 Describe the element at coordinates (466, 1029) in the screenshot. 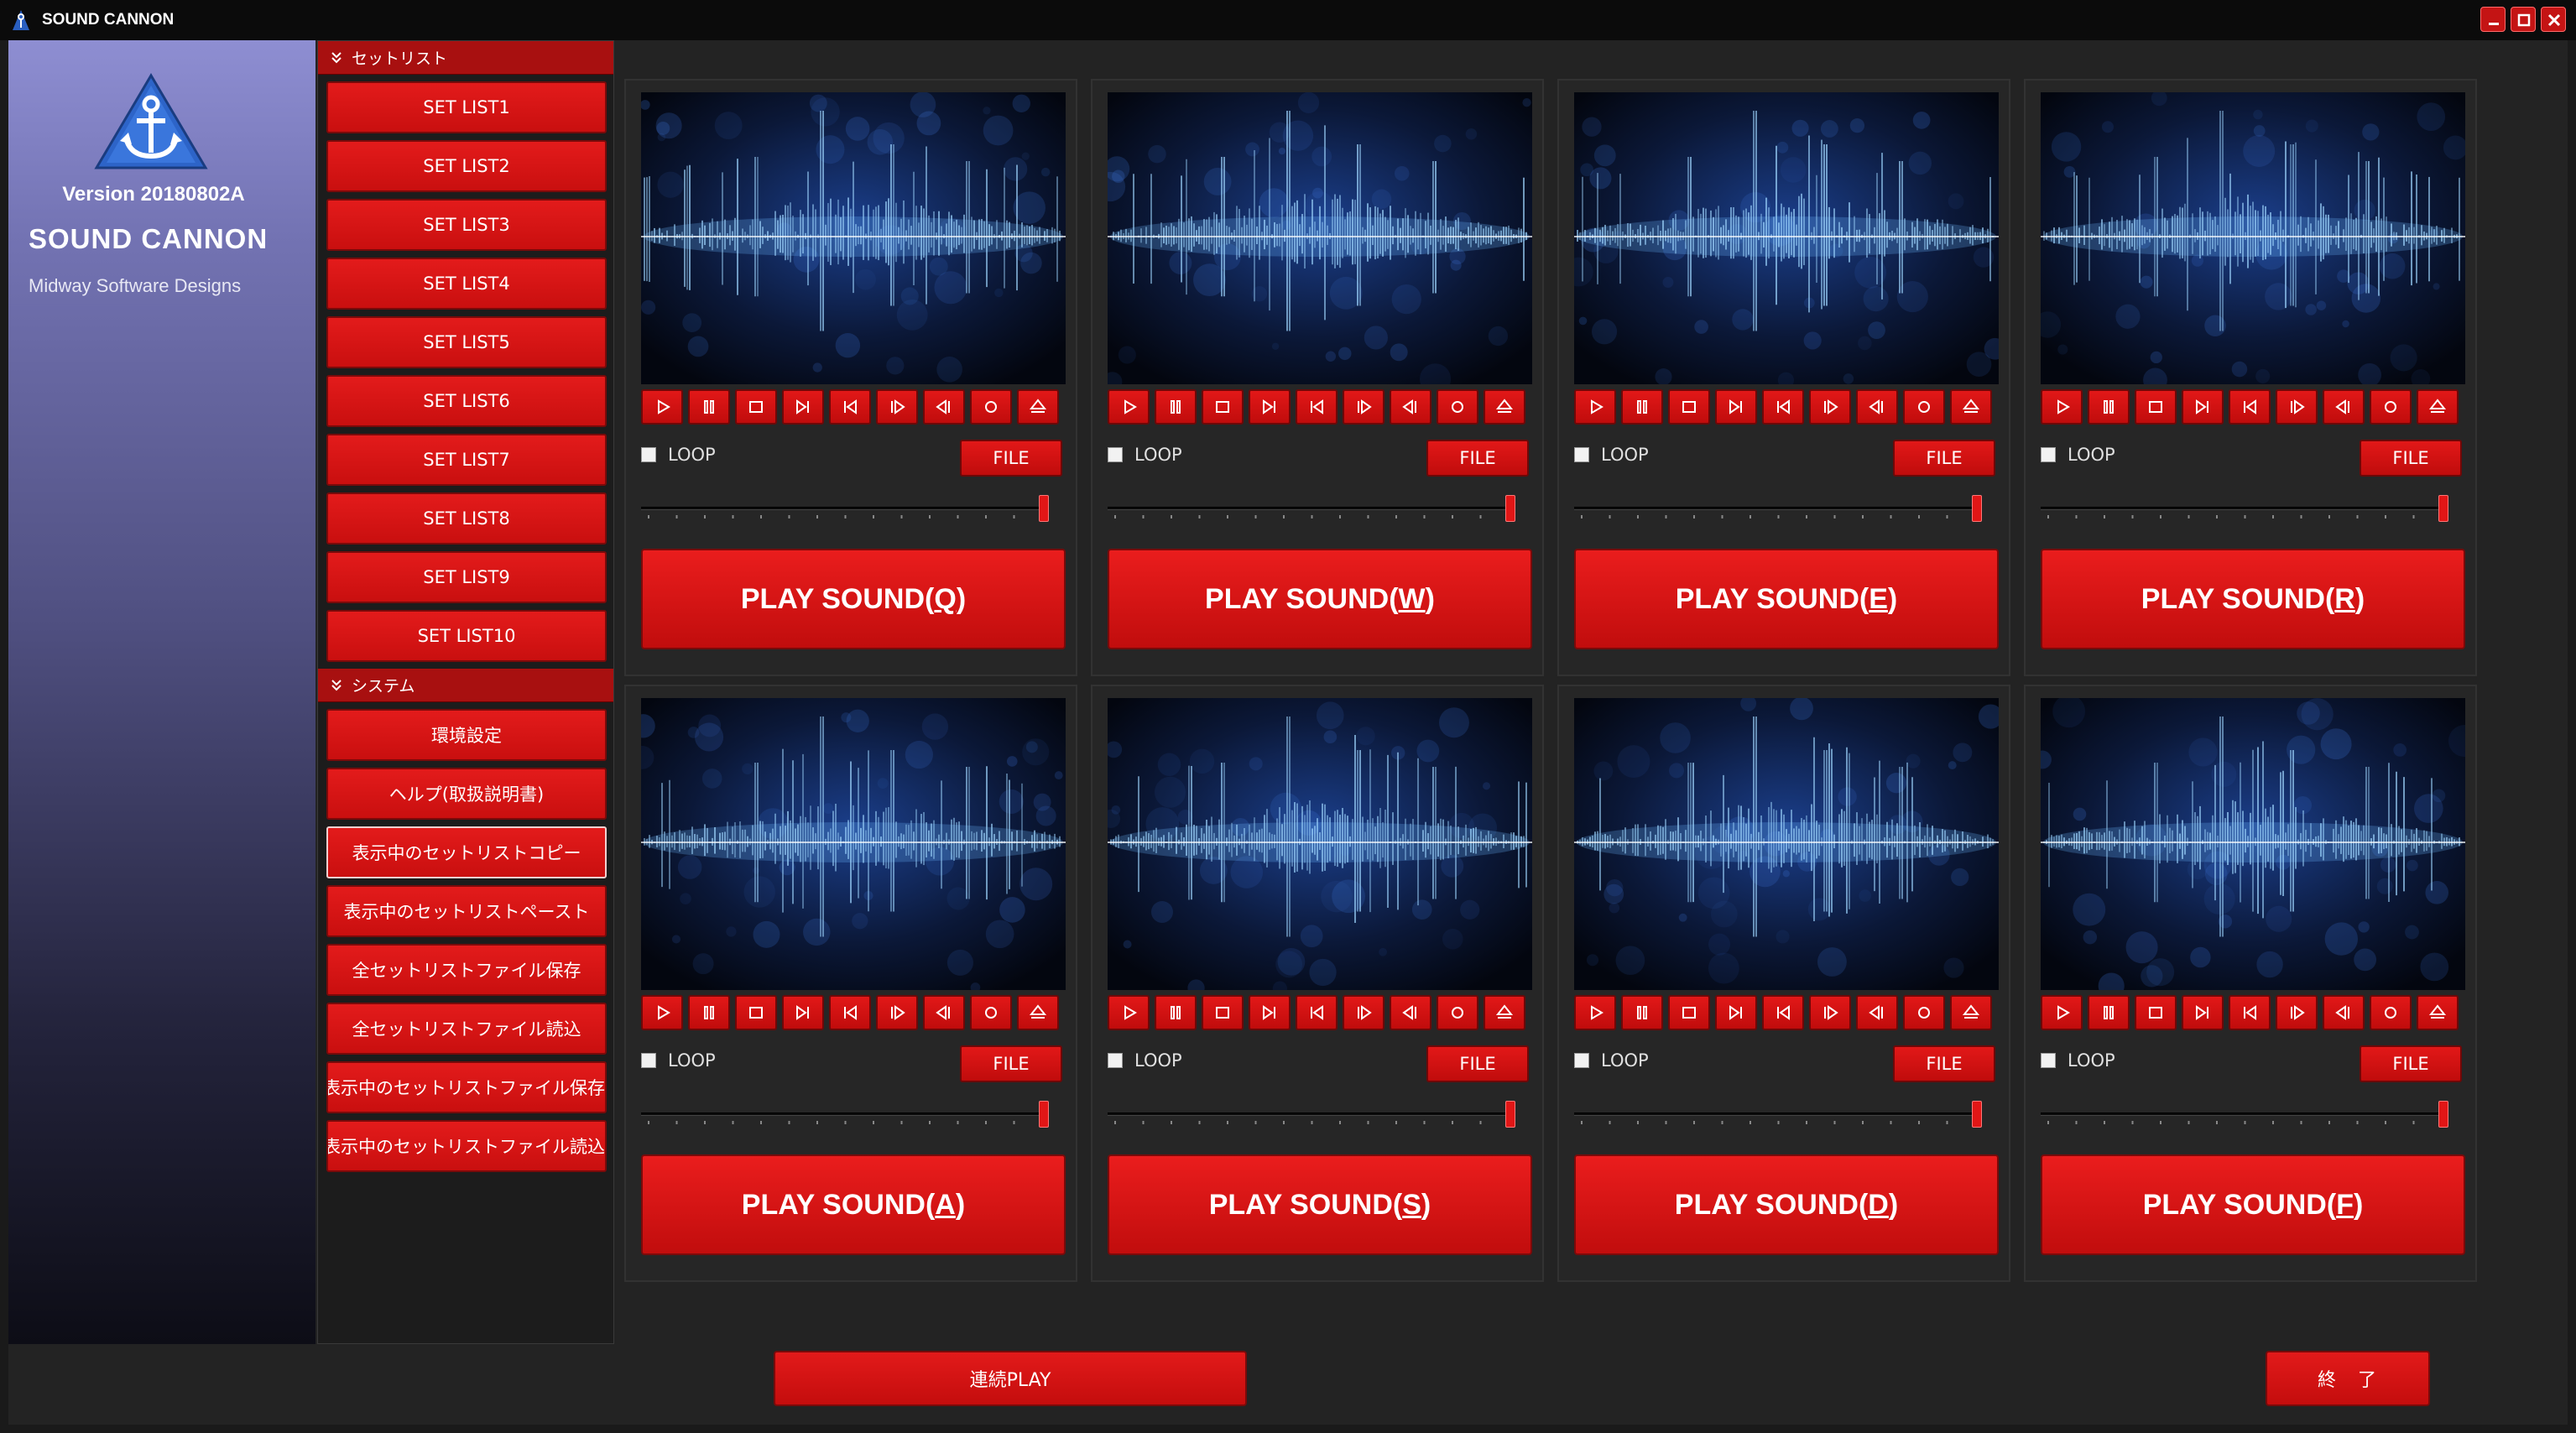

I see `load-all-setlists-button: 全セットリストファイル読込` at that location.